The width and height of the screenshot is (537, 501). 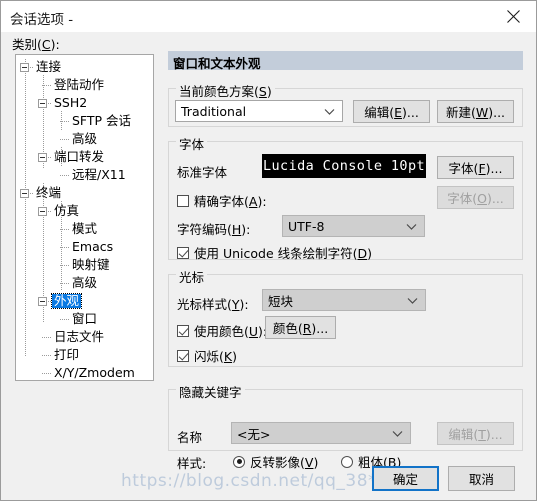 I want to click on cancel-button-label: 取消, so click(x=481, y=479).